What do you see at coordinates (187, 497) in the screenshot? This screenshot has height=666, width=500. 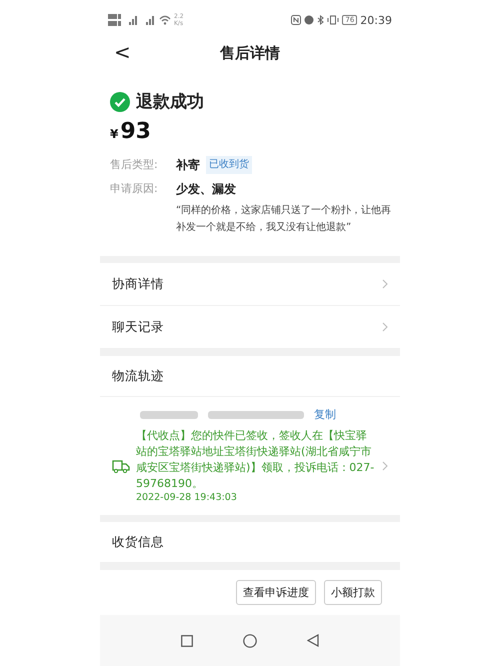 I see `tracking-time: 2022-09-28 19:43:03` at bounding box center [187, 497].